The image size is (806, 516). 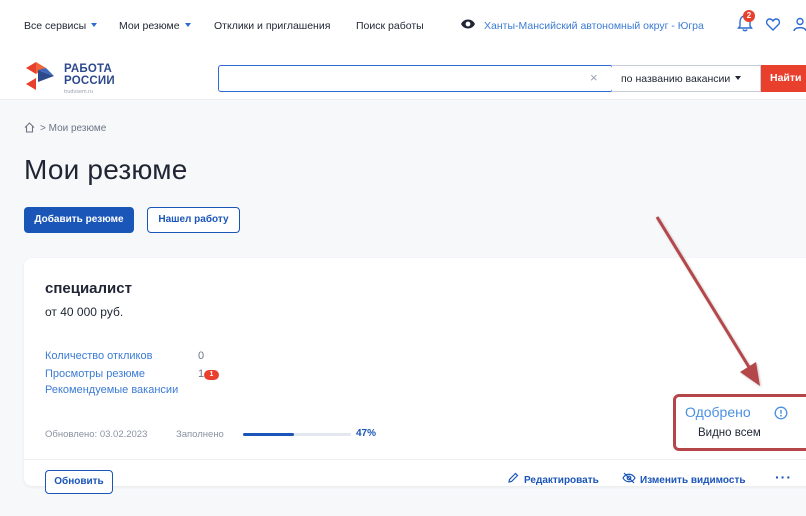 What do you see at coordinates (193, 220) in the screenshot?
I see `found-job-button: Нашел работу` at bounding box center [193, 220].